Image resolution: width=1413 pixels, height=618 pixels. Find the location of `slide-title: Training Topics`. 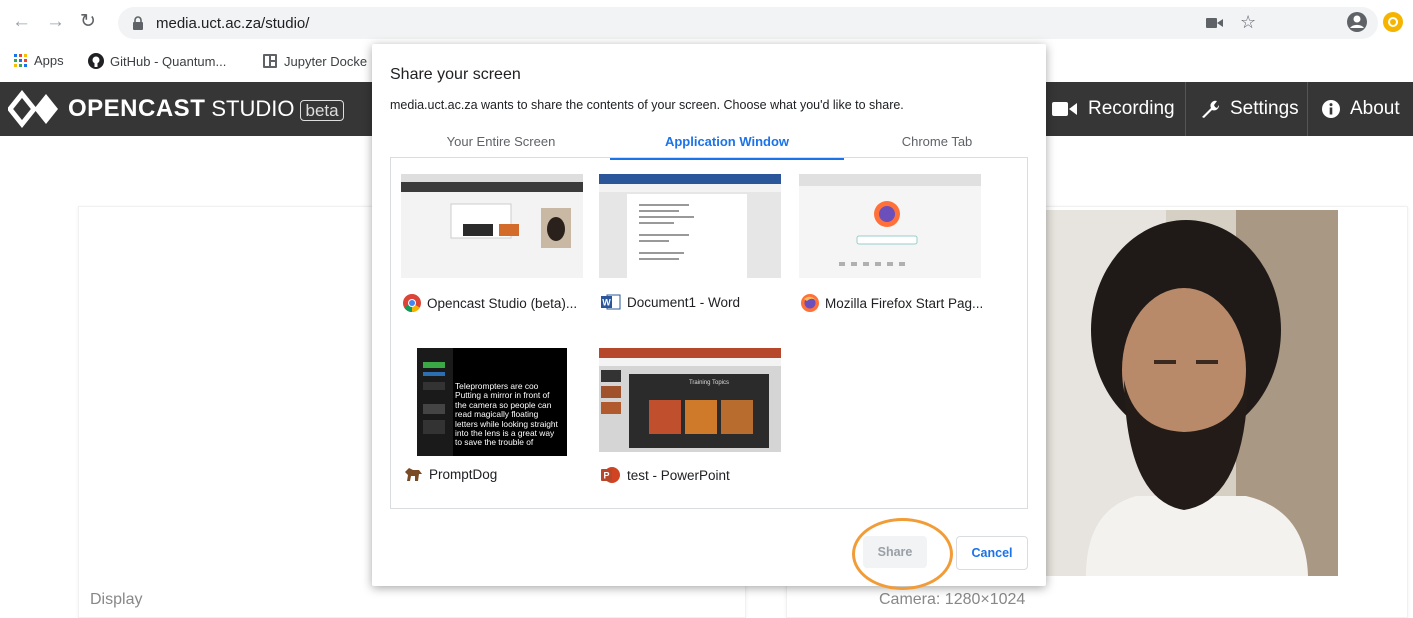

slide-title: Training Topics is located at coordinates (709, 383).